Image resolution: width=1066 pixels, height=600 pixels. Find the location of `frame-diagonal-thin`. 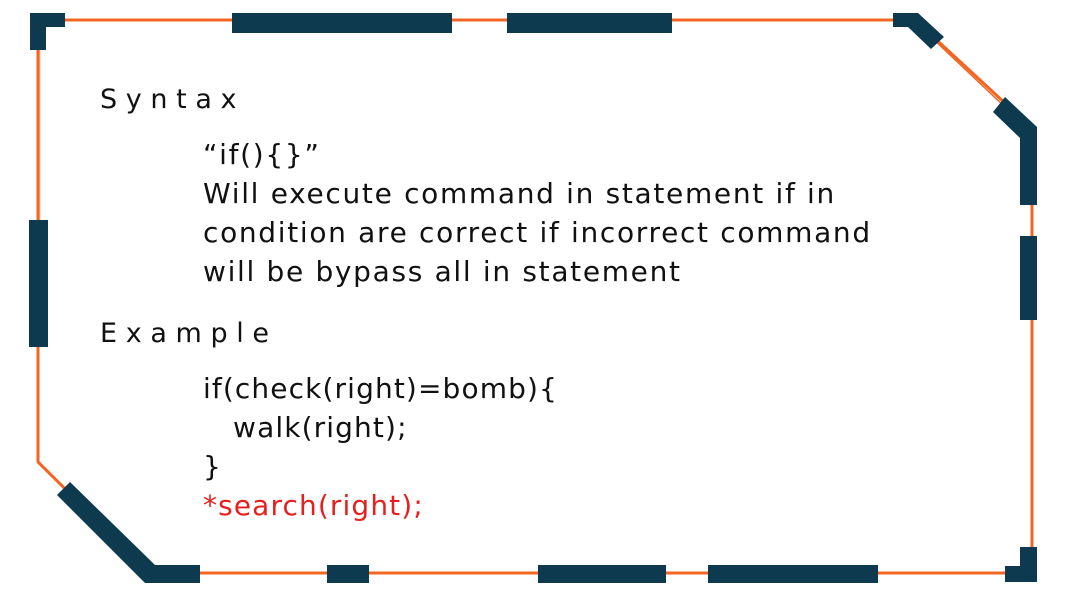

frame-diagonal-thin is located at coordinates (968, 72).